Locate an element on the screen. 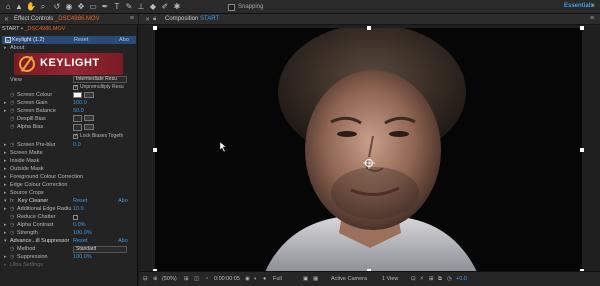 This screenshot has height=286, width=600. reset-exposure-icon: ◷ is located at coordinates (449, 279).